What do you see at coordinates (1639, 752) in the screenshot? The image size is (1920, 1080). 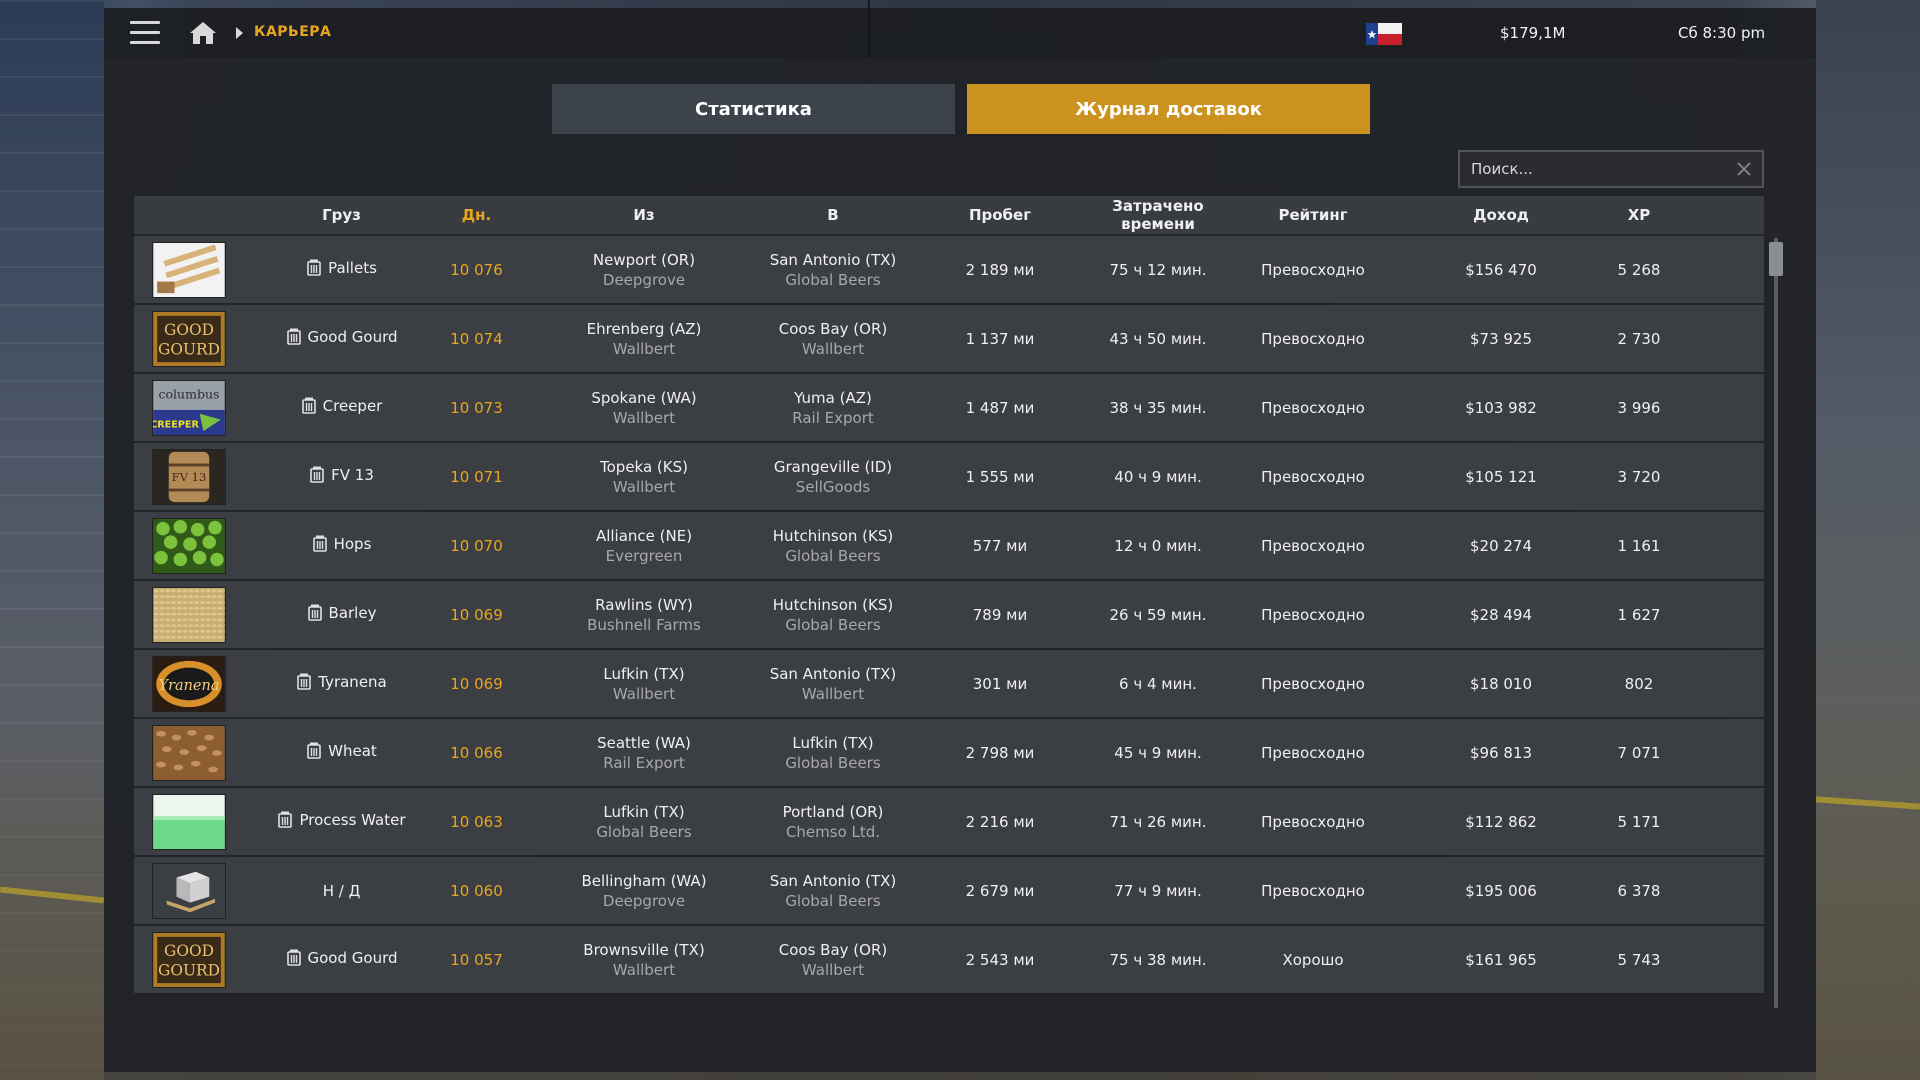 I see `xp: 7 071` at bounding box center [1639, 752].